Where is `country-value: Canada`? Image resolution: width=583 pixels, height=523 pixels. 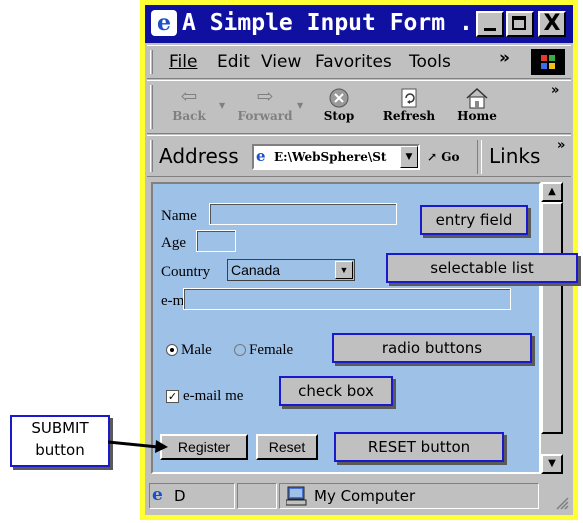 country-value: Canada is located at coordinates (256, 270).